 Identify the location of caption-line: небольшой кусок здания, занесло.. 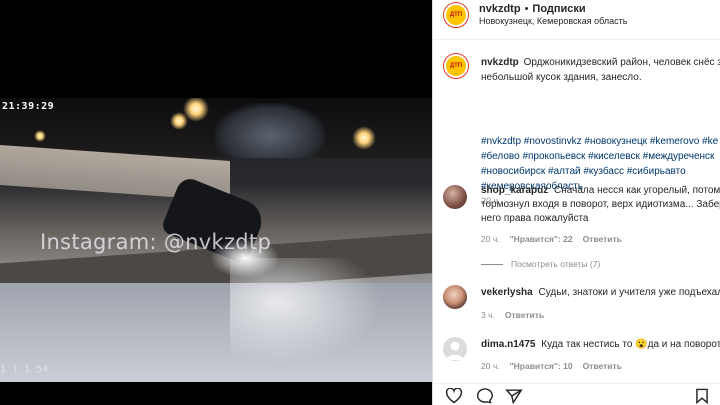
(561, 77).